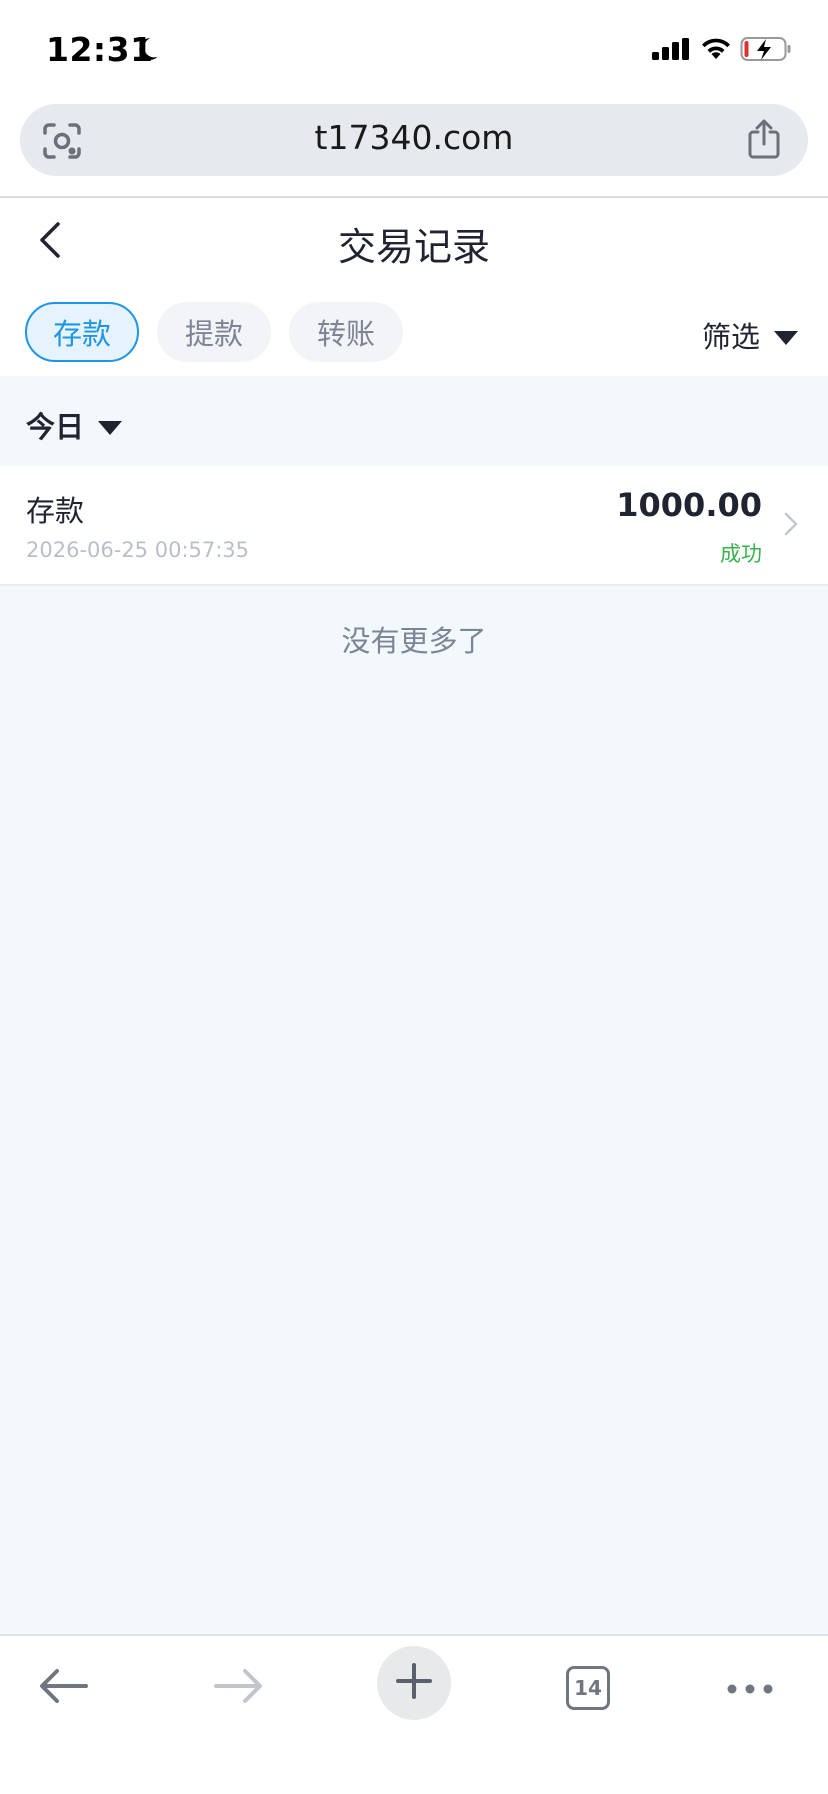  I want to click on app-header: 交易记录, so click(414, 242).